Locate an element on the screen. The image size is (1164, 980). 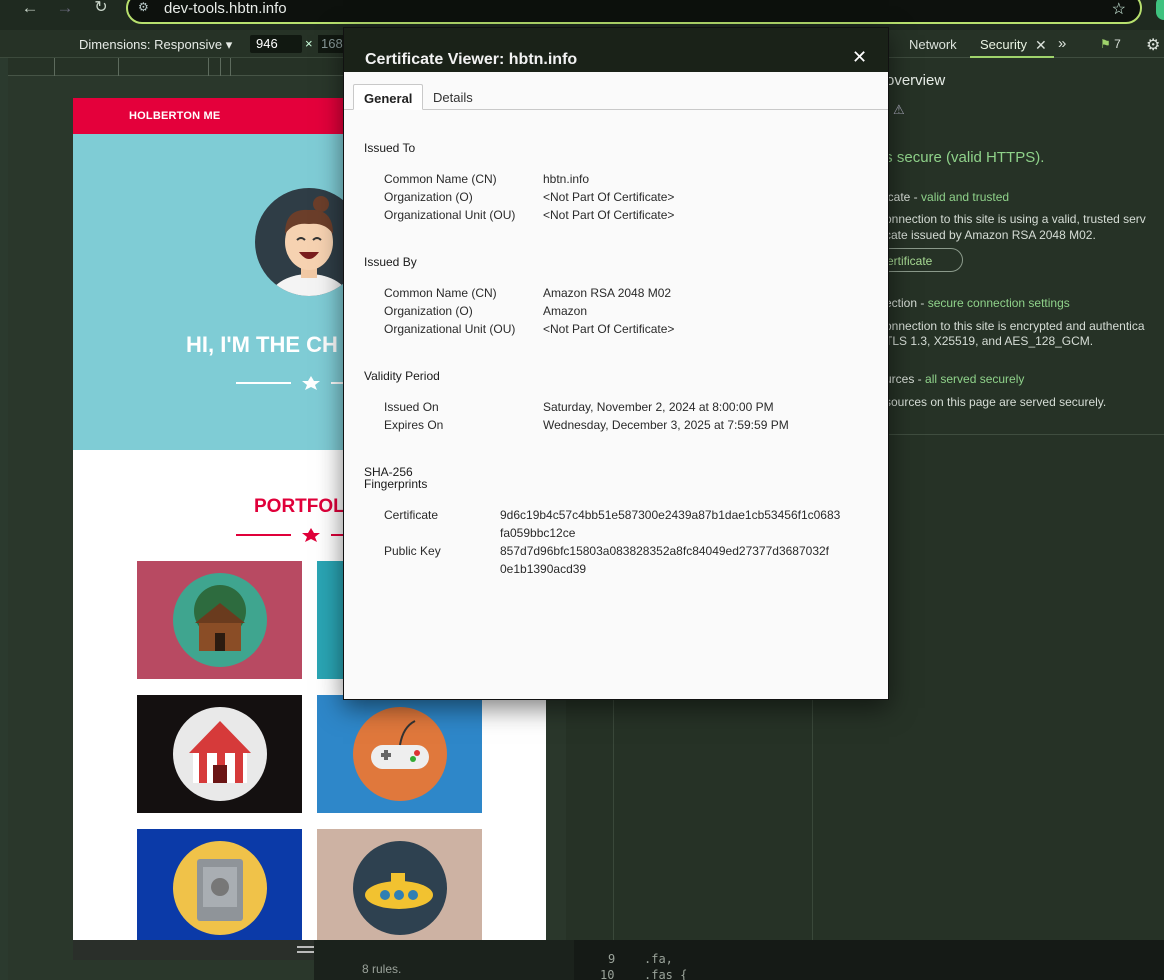
line-number: 9 is located at coordinates (612, 959).